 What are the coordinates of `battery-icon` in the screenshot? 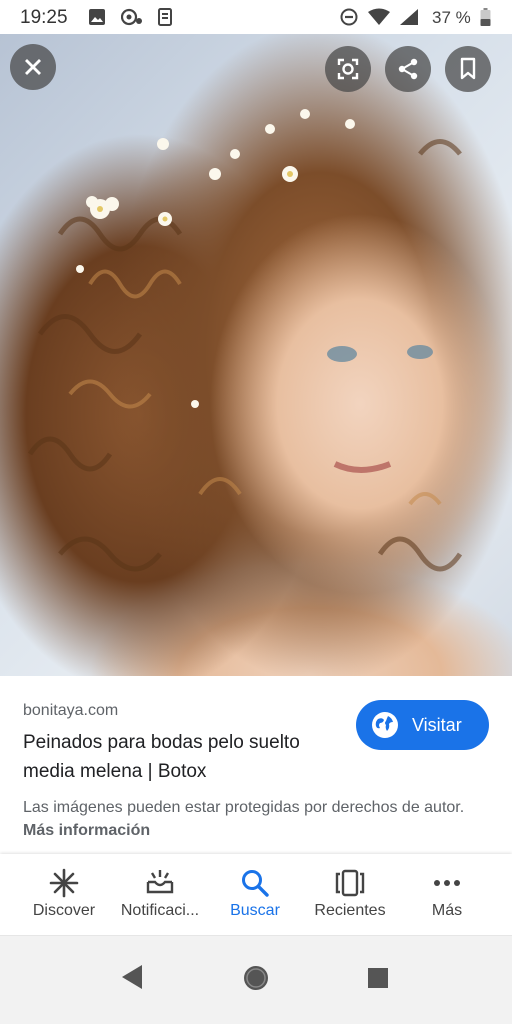 It's located at (485, 17).